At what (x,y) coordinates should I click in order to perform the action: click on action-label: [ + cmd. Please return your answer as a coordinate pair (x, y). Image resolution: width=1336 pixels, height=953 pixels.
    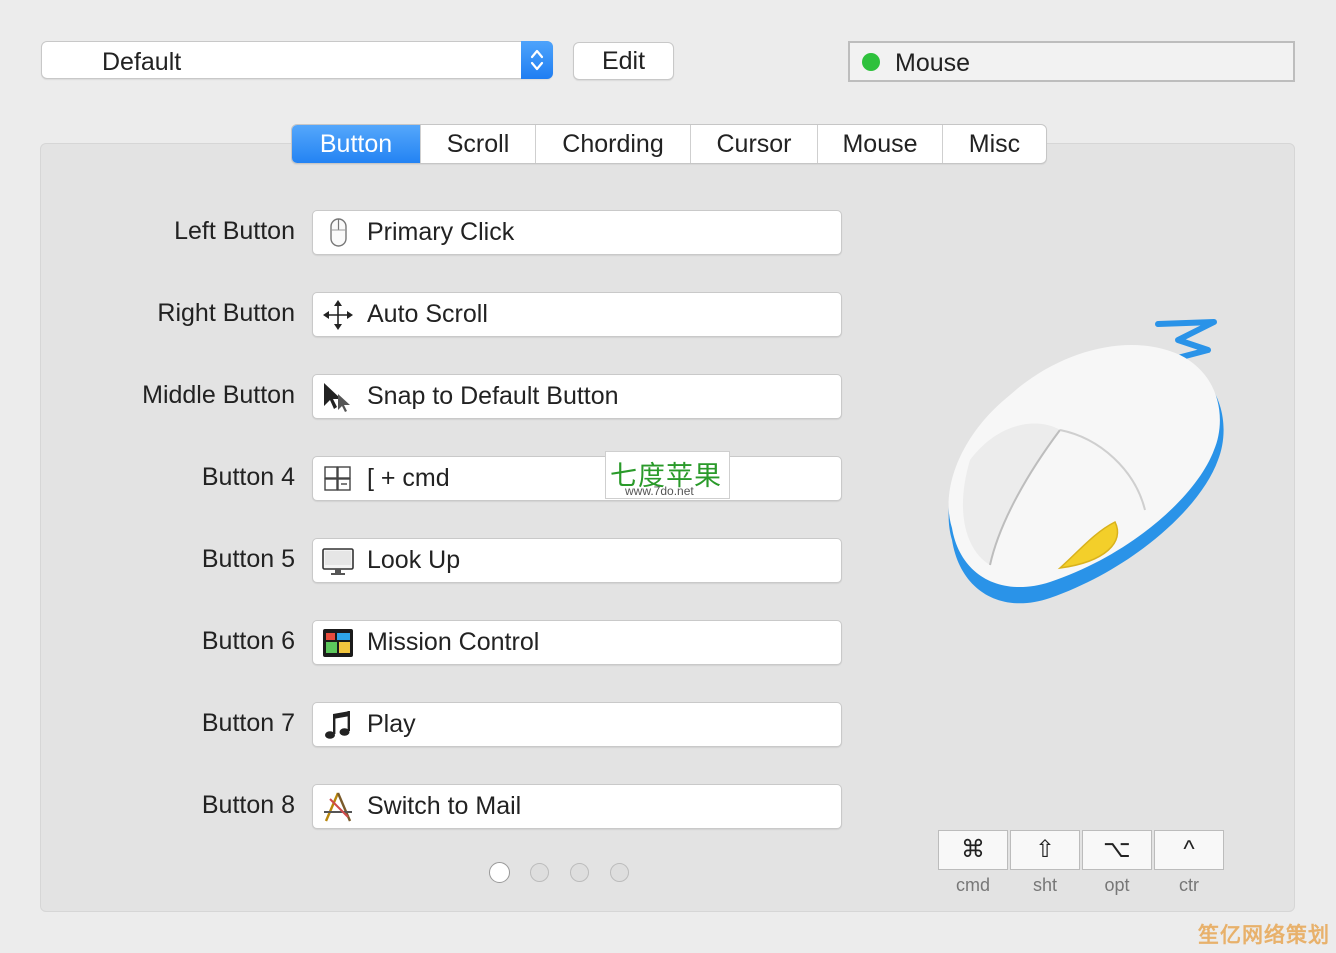
    Looking at the image, I should click on (408, 478).